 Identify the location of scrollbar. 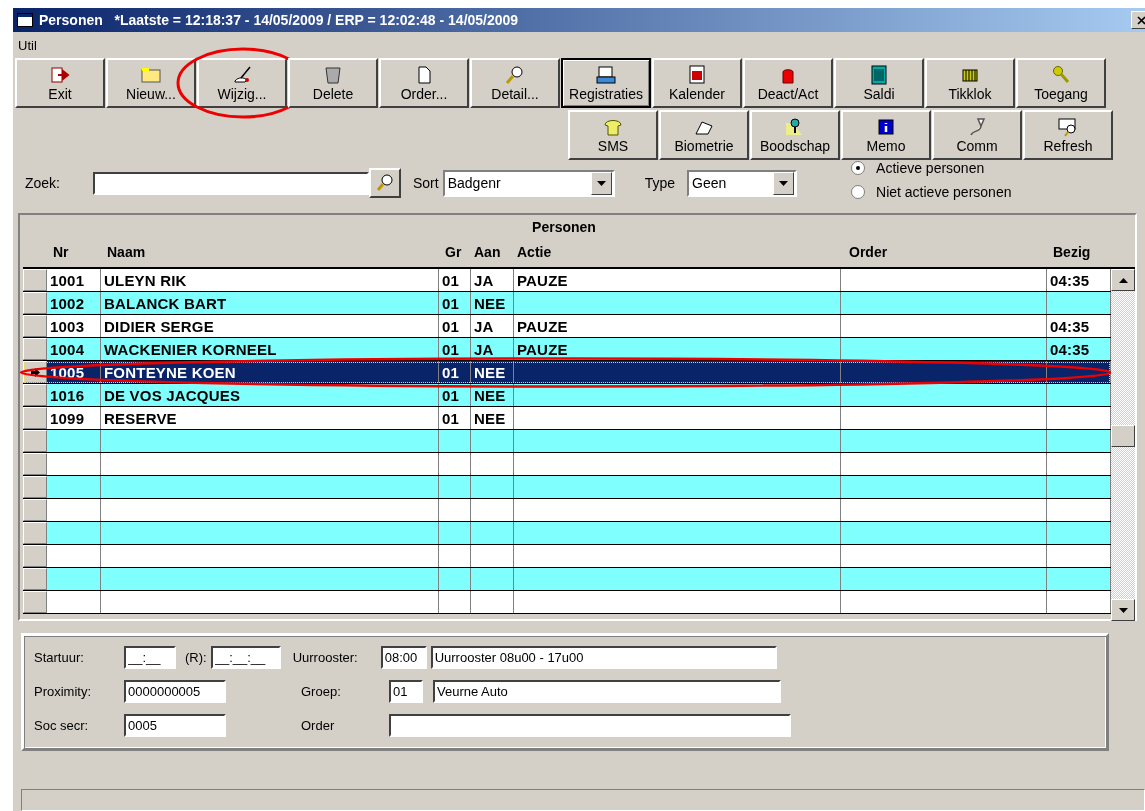
(1123, 445).